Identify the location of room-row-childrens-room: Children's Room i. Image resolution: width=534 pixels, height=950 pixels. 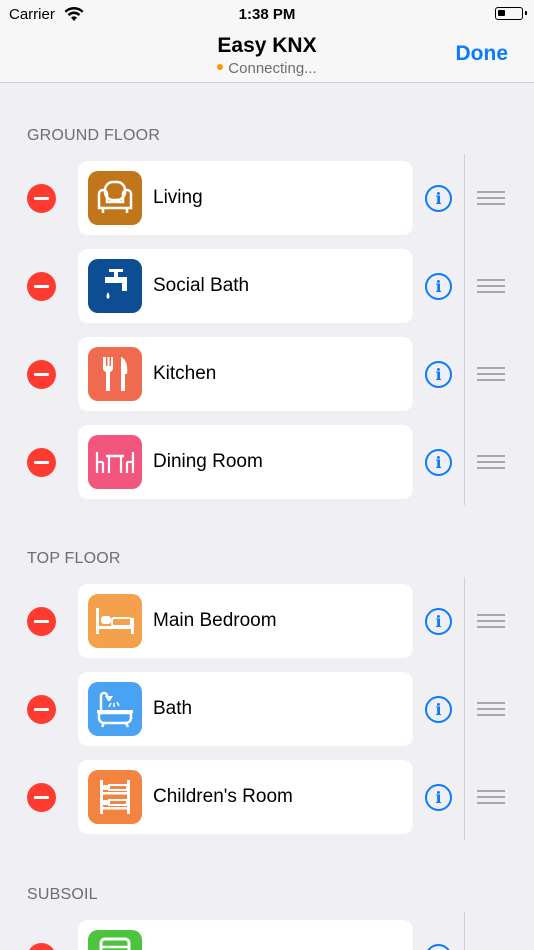
(267, 797).